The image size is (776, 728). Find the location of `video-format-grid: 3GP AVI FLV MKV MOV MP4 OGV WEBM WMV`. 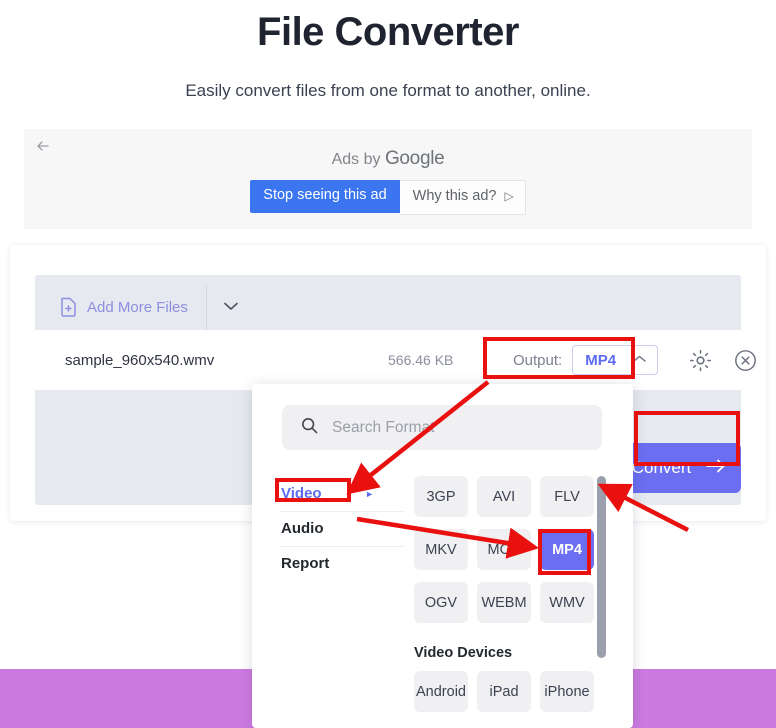

video-format-grid: 3GP AVI FLV MKV MOV MP4 OGV WEBM WMV is located at coordinates (509, 549).